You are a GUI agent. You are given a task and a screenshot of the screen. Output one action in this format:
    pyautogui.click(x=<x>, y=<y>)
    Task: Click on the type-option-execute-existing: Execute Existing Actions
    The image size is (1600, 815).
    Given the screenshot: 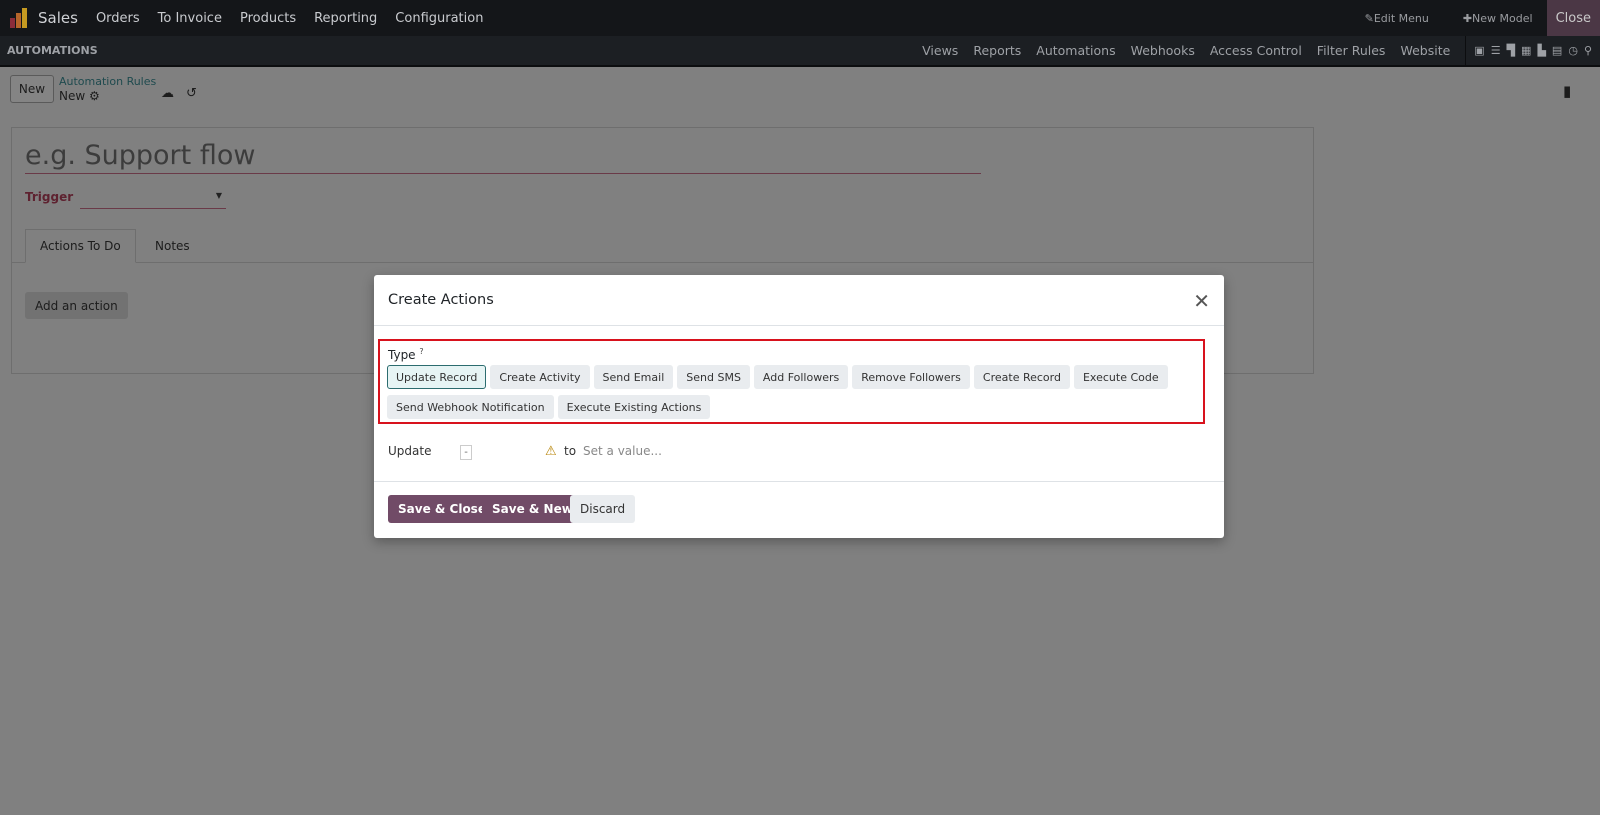 What is the action you would take?
    pyautogui.click(x=634, y=407)
    